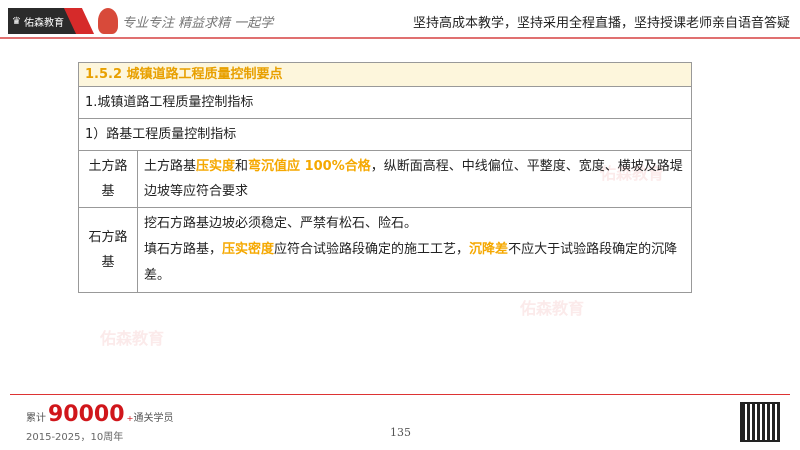 The image size is (800, 450). What do you see at coordinates (760, 422) in the screenshot?
I see `qr-code-icon` at bounding box center [760, 422].